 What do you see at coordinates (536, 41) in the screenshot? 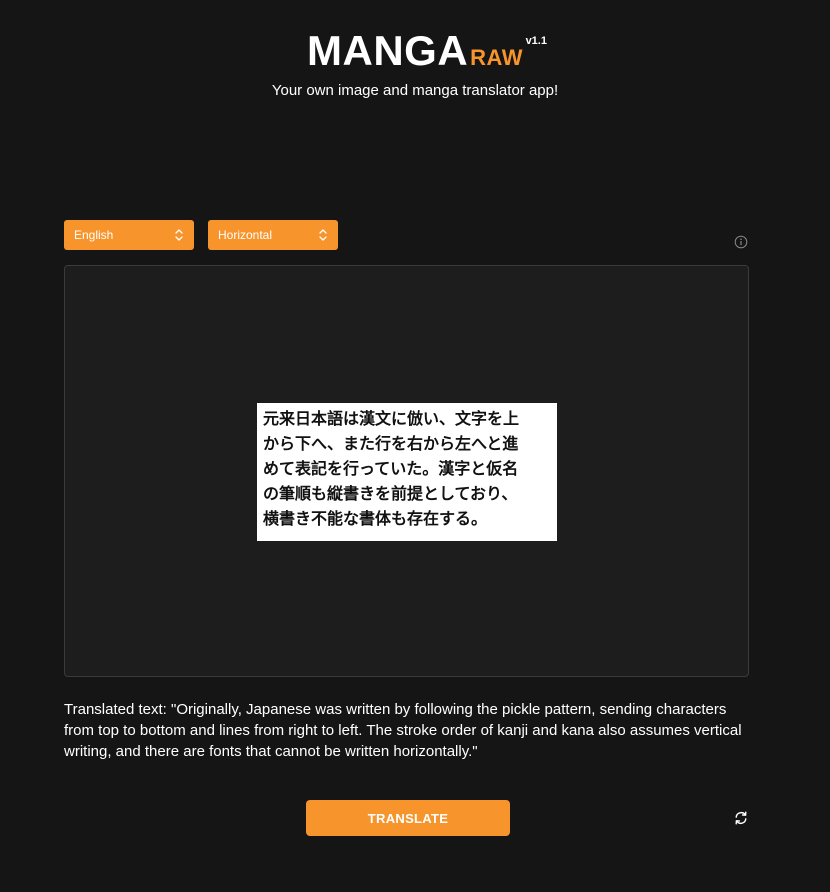
I see `version-label: v1.1` at bounding box center [536, 41].